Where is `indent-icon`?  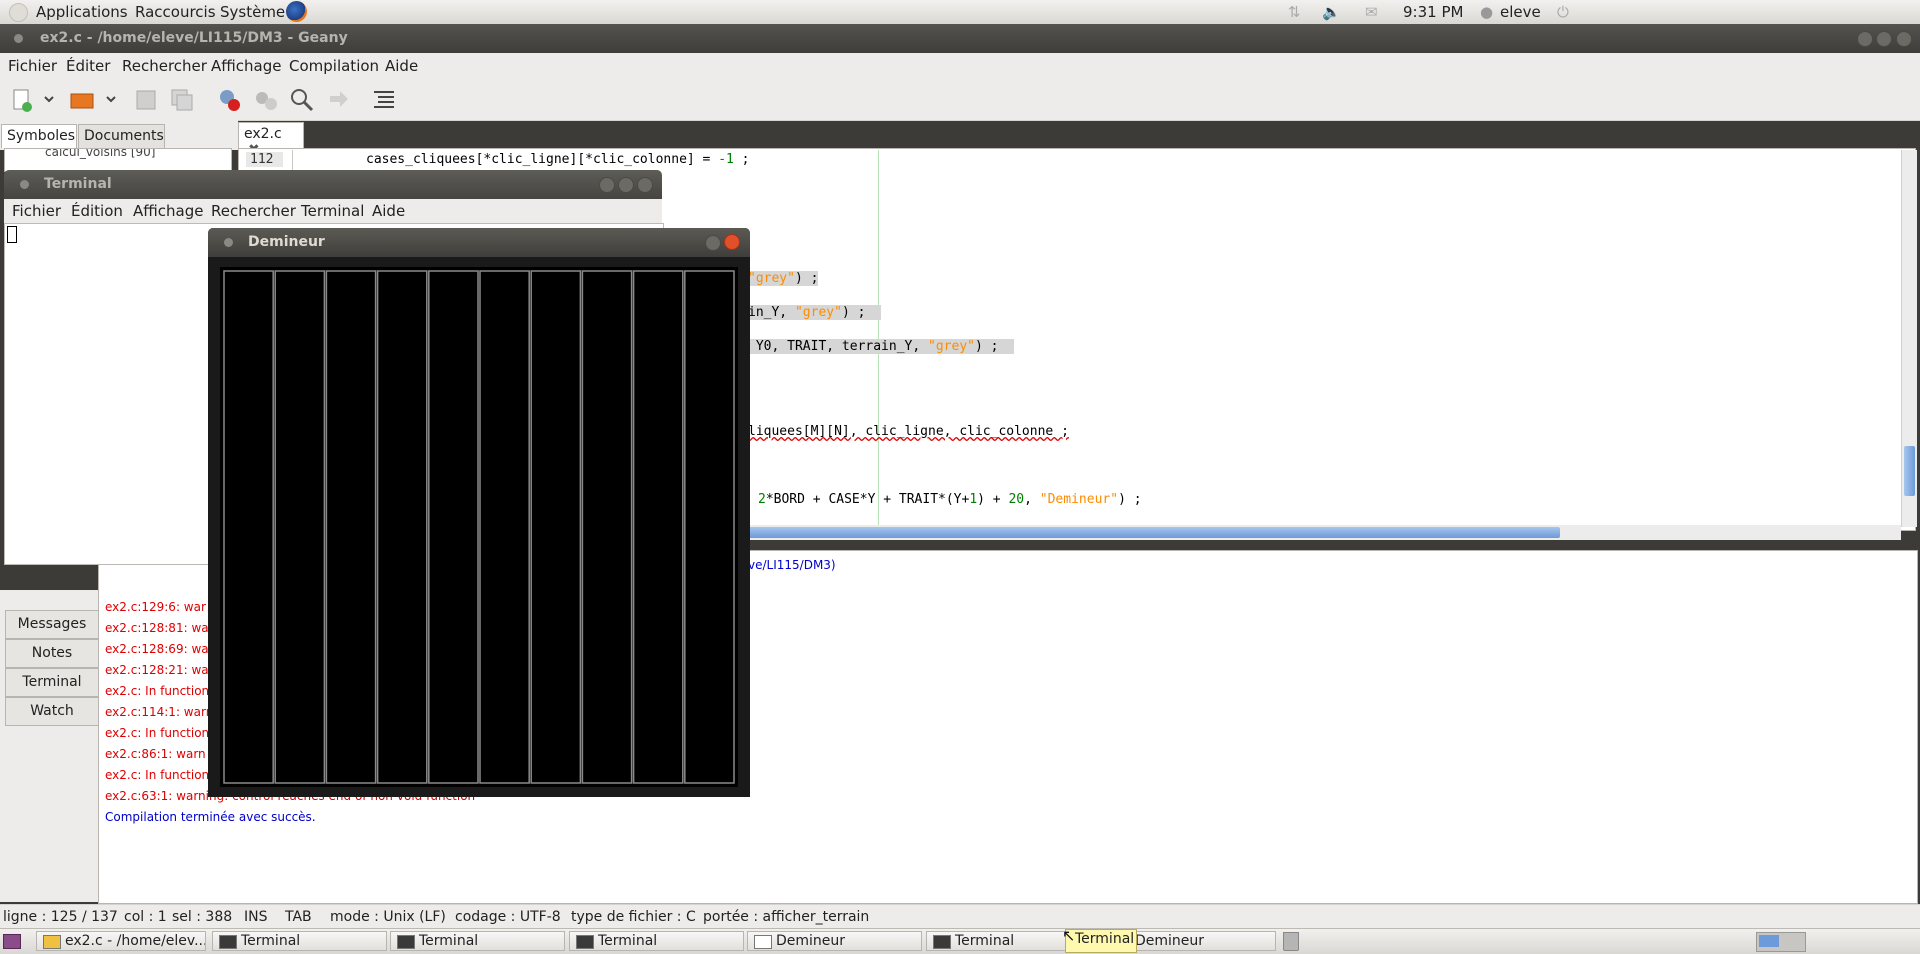
indent-icon is located at coordinates (384, 100).